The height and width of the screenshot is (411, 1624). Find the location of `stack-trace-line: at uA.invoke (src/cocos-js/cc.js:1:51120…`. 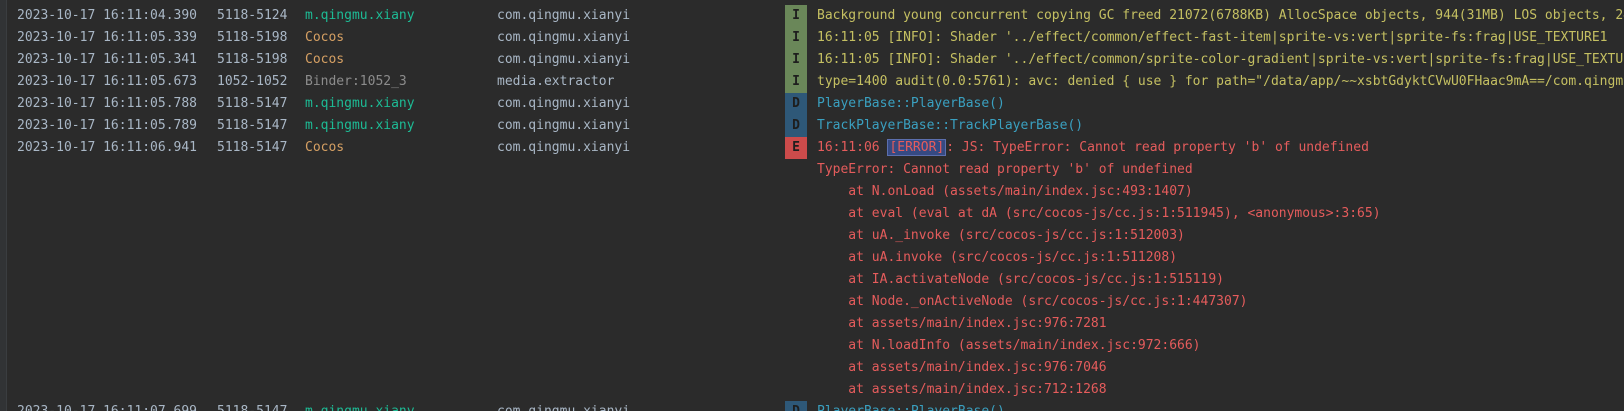

stack-trace-line: at uA.invoke (src/cocos-js/cc.js:1:51120… is located at coordinates (997, 257).